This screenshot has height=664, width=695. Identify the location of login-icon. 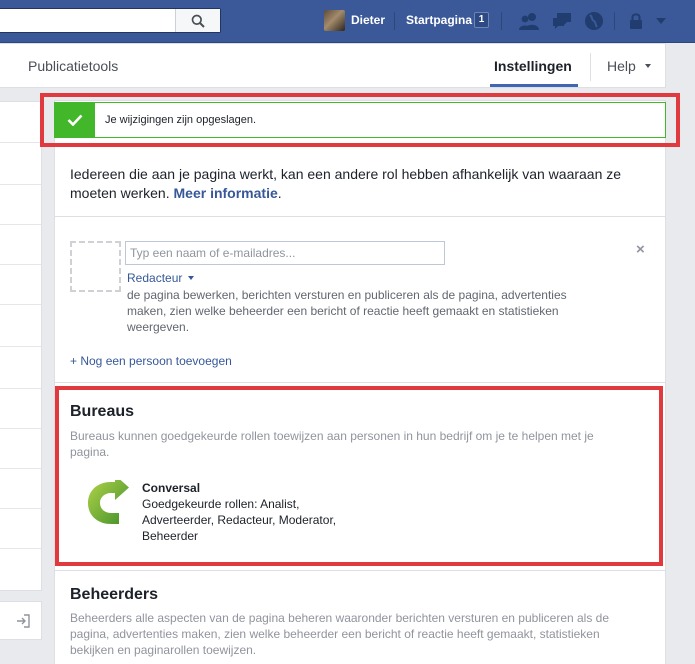
(23, 621).